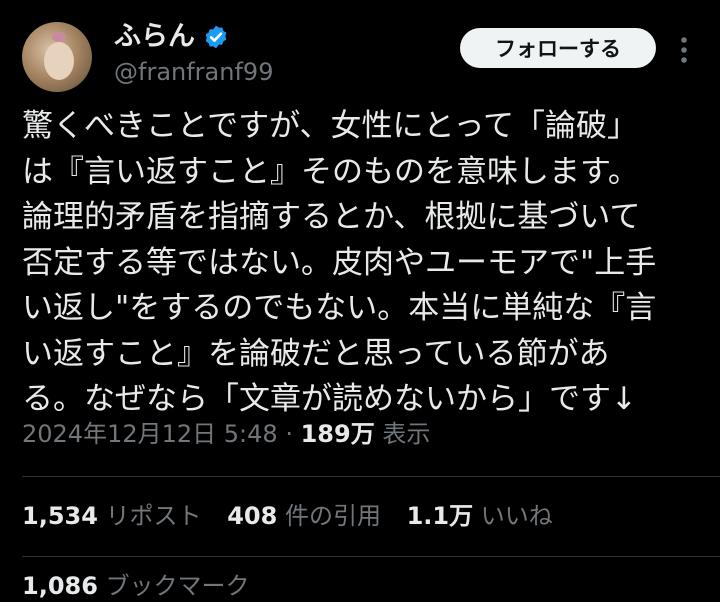  I want to click on reposts-label: リポスト, so click(153, 516).